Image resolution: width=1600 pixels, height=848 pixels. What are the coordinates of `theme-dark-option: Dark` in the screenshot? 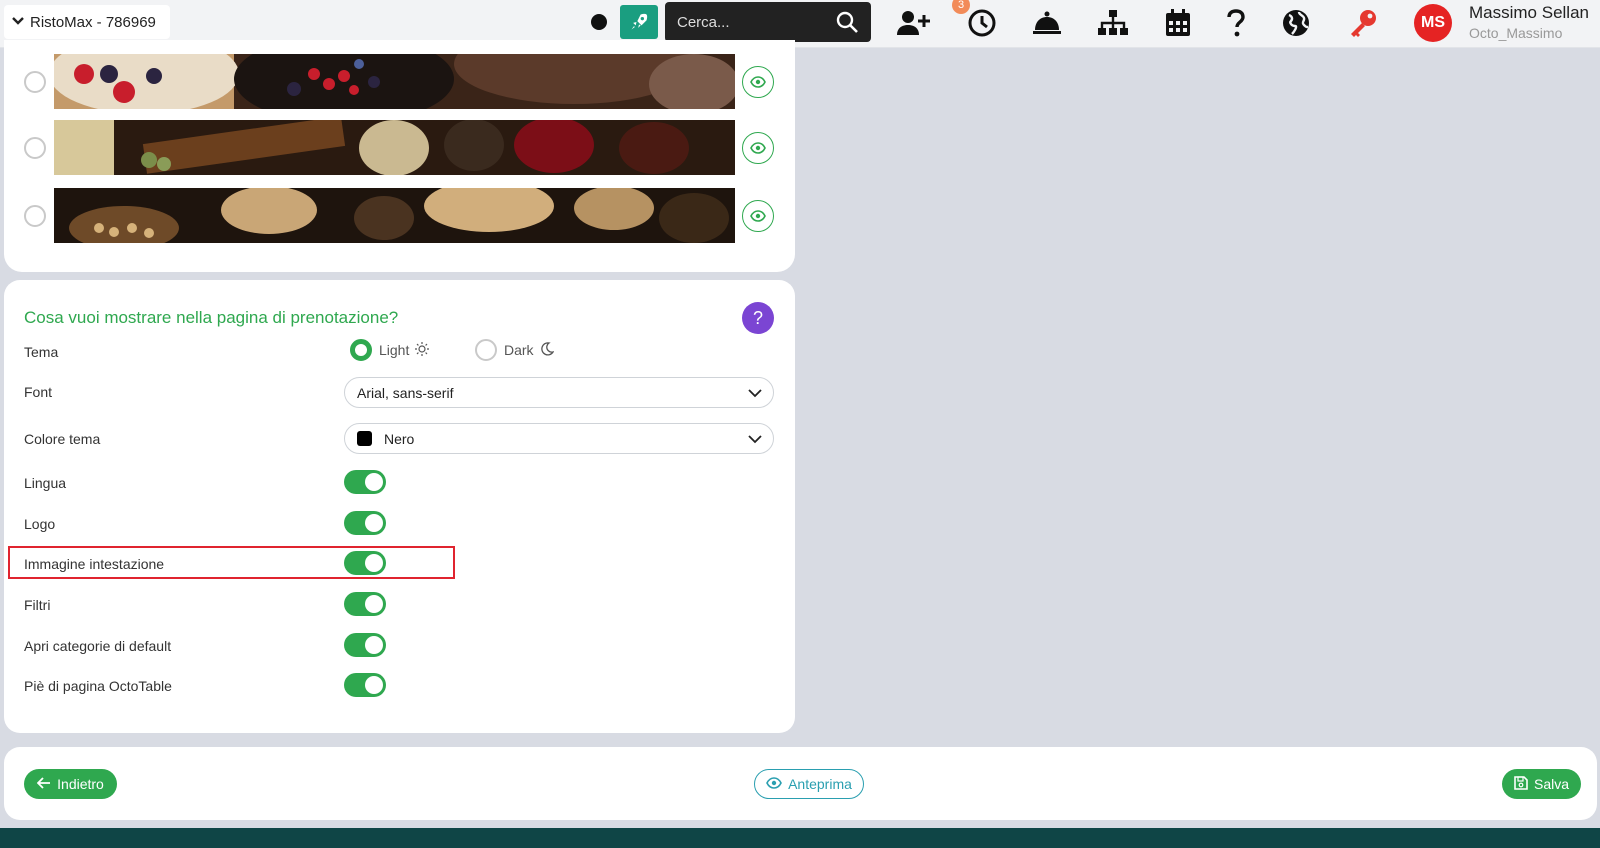 It's located at (514, 350).